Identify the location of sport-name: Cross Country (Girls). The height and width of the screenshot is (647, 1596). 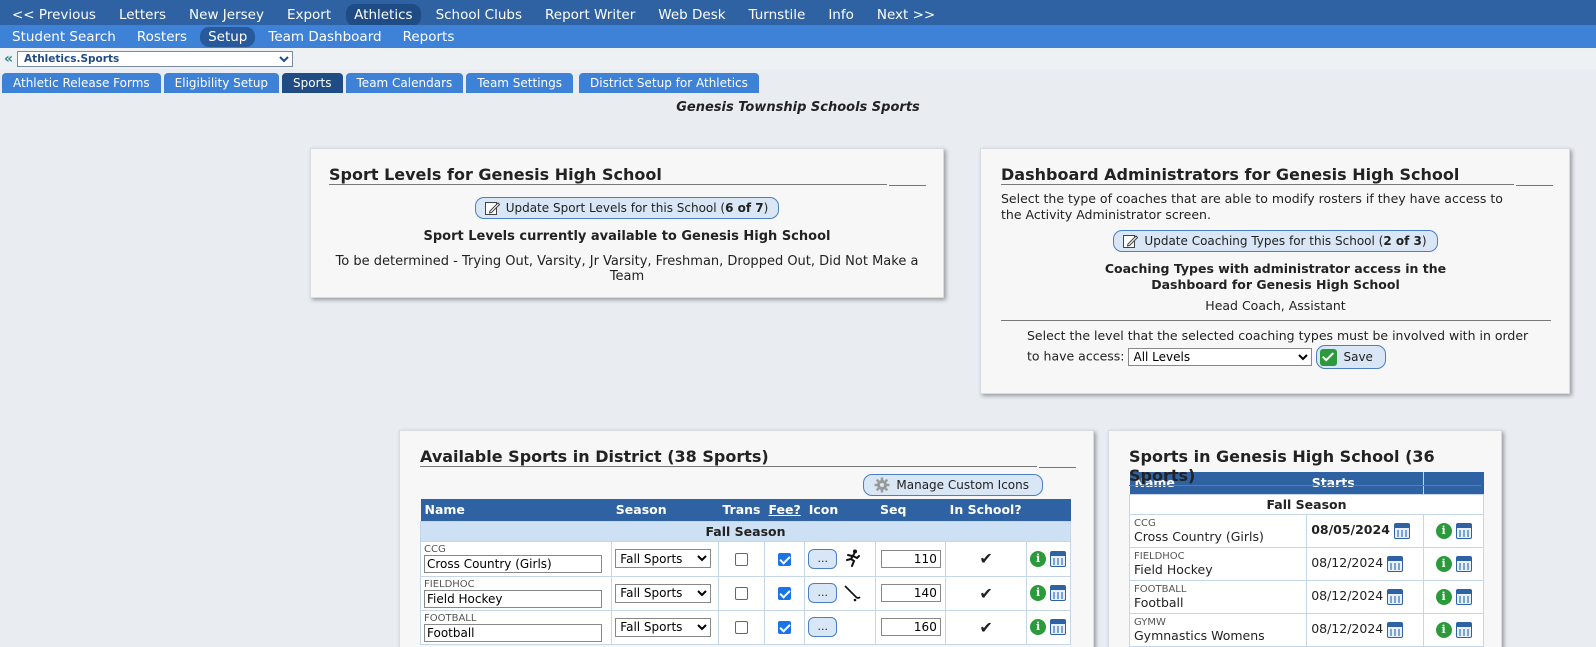
(1199, 536).